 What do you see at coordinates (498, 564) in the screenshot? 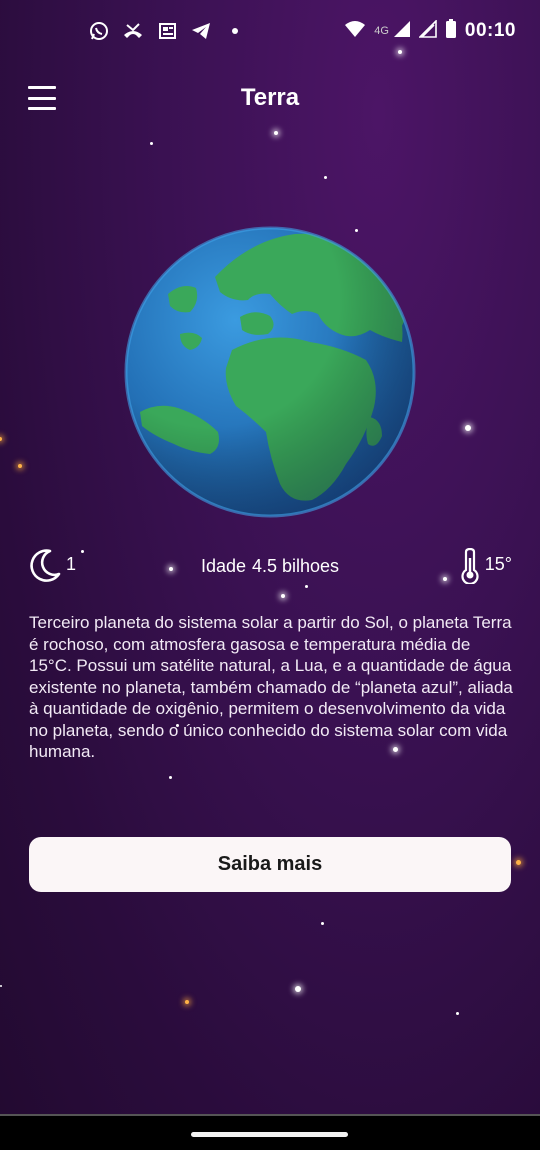
I see `temperature-value: 15°` at bounding box center [498, 564].